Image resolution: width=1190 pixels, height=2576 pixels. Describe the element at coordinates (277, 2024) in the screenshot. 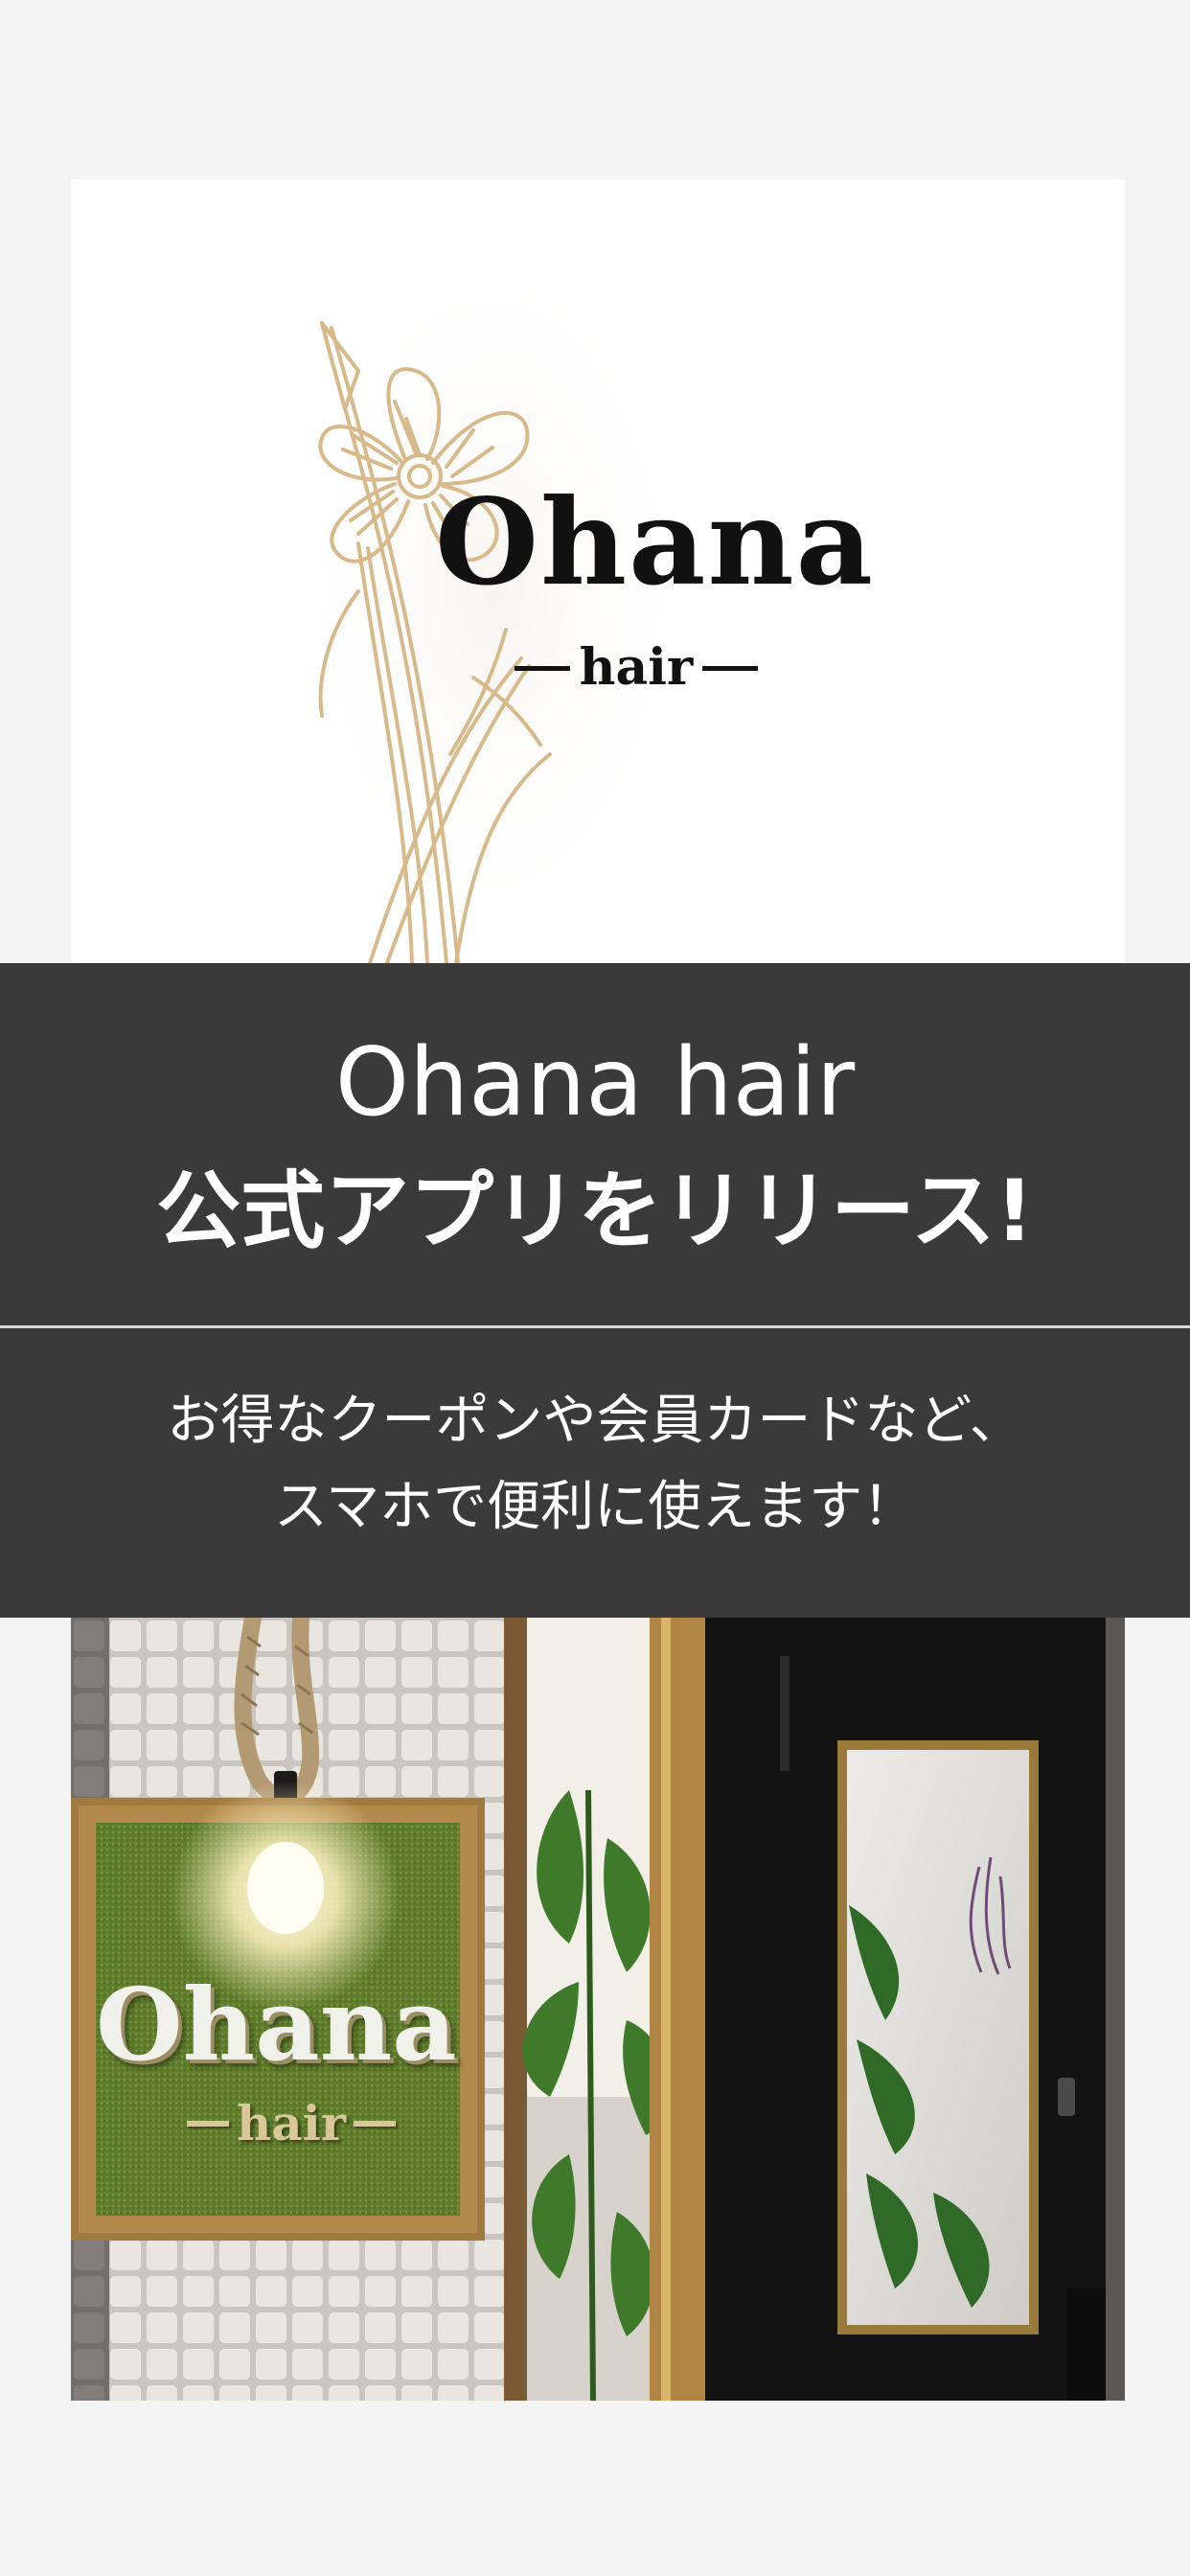

I see `storefront-sign-wordmark: Ohana` at that location.